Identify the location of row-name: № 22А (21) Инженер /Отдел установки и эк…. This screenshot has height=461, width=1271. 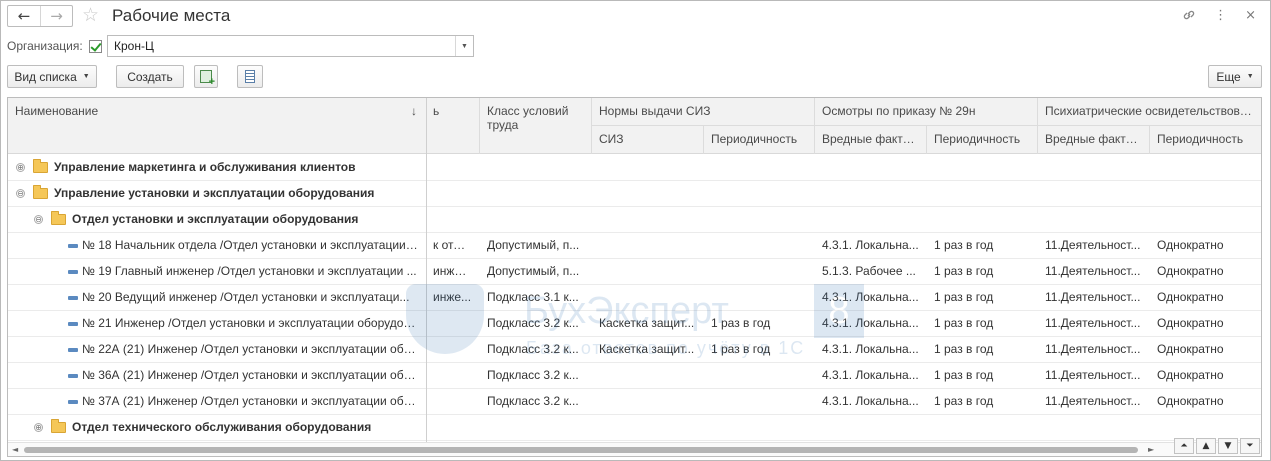
(251, 349).